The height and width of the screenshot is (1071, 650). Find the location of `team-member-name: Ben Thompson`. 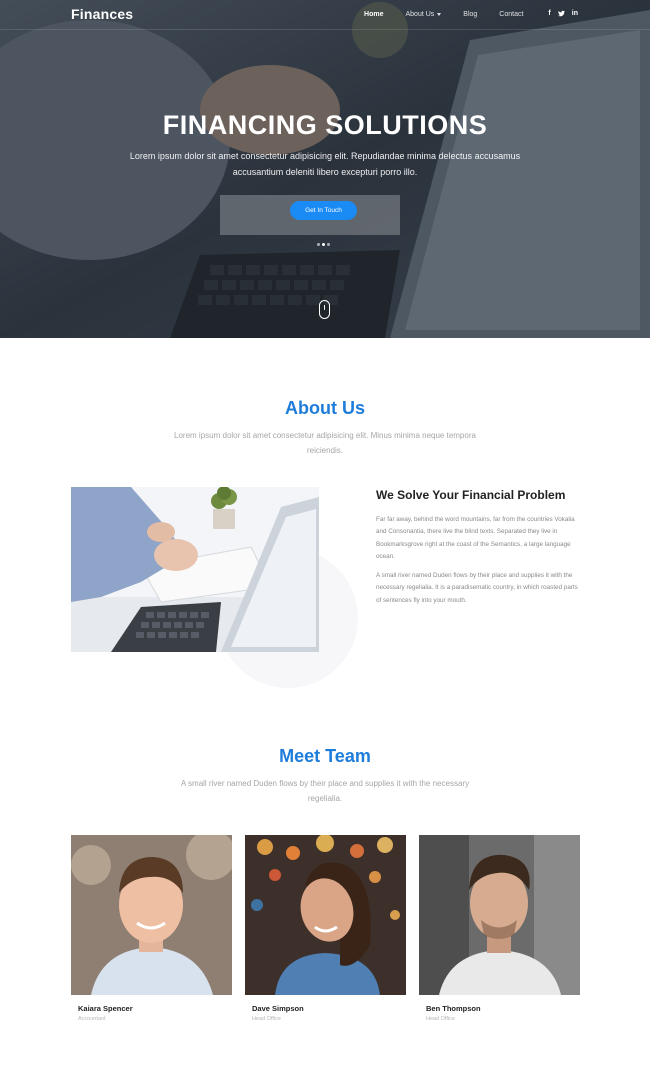

team-member-name: Ben Thompson is located at coordinates (453, 1008).